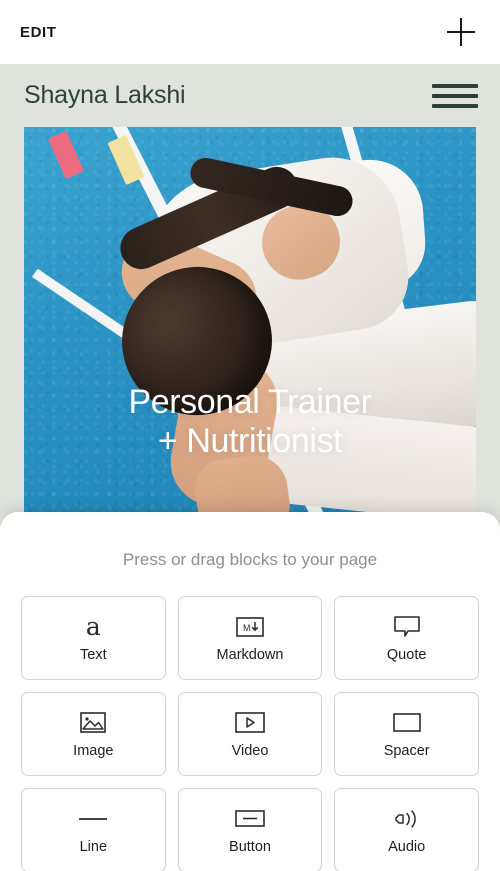 The image size is (500, 871). Describe the element at coordinates (93, 846) in the screenshot. I see `block-label: Line` at that location.